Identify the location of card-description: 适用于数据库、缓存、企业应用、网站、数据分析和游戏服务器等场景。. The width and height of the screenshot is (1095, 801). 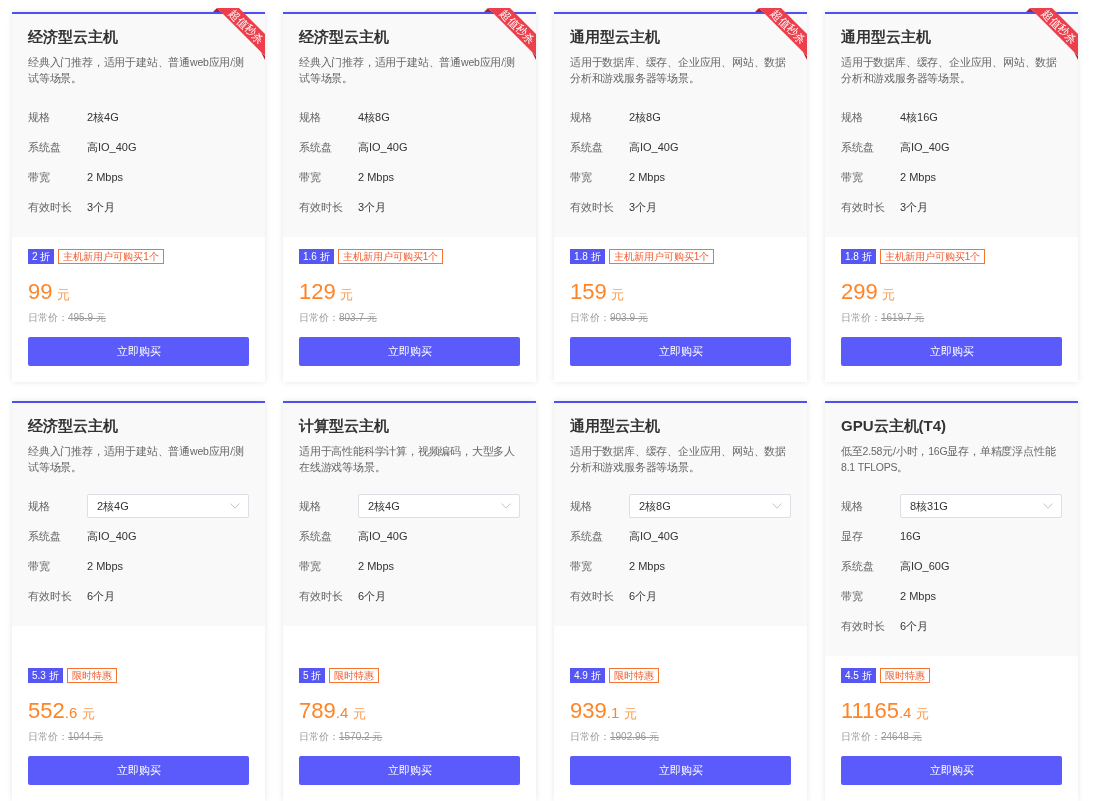
(678, 459).